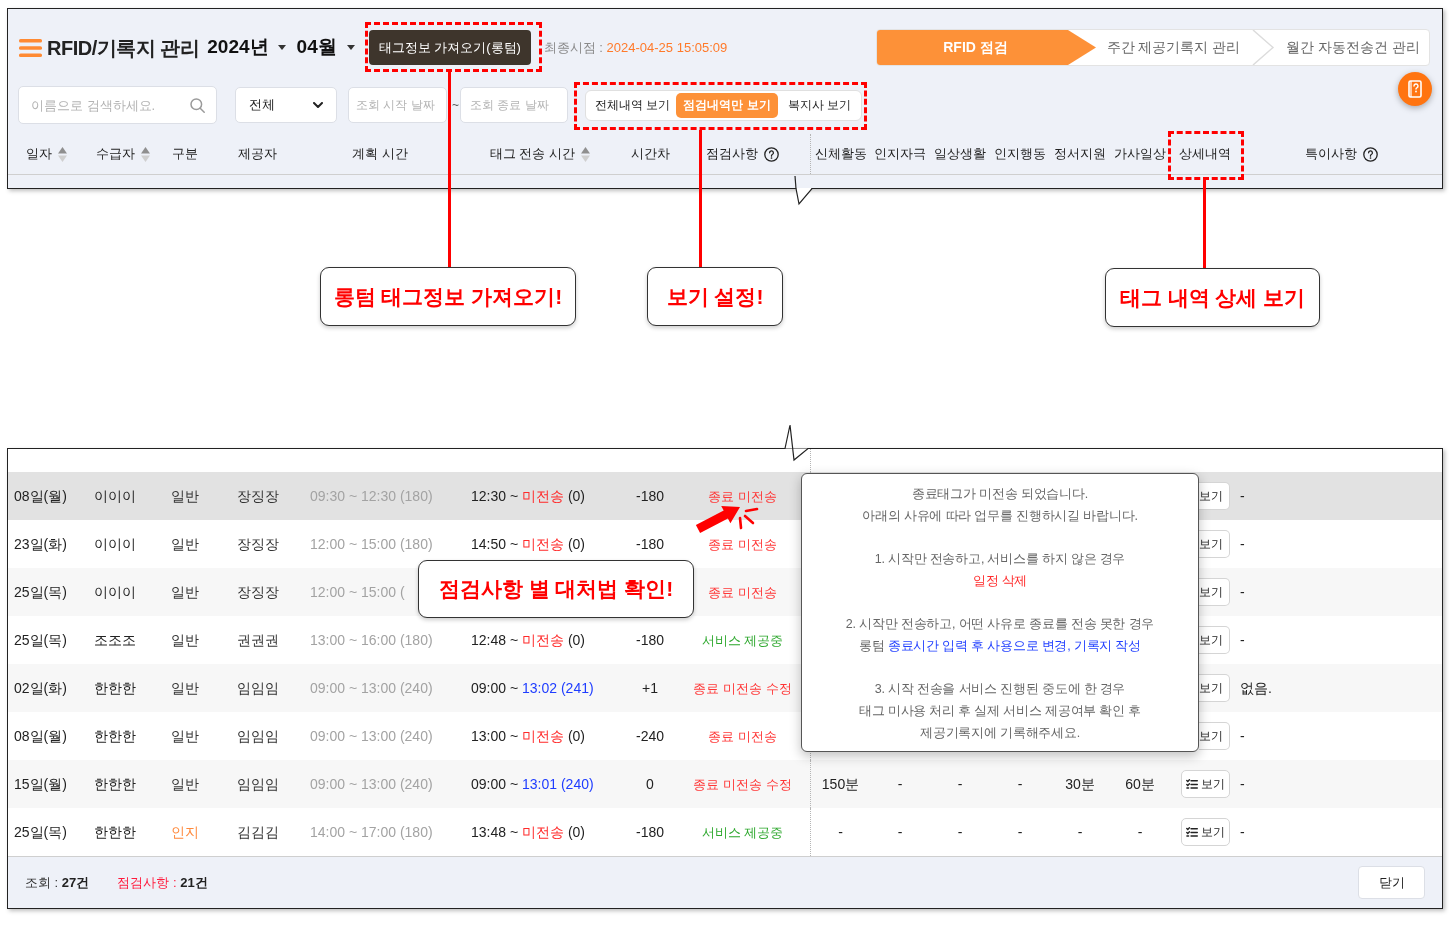  Describe the element at coordinates (371, 688) in the screenshot. I see `planned-time: 09:00 ~ 13:00 (240)` at that location.